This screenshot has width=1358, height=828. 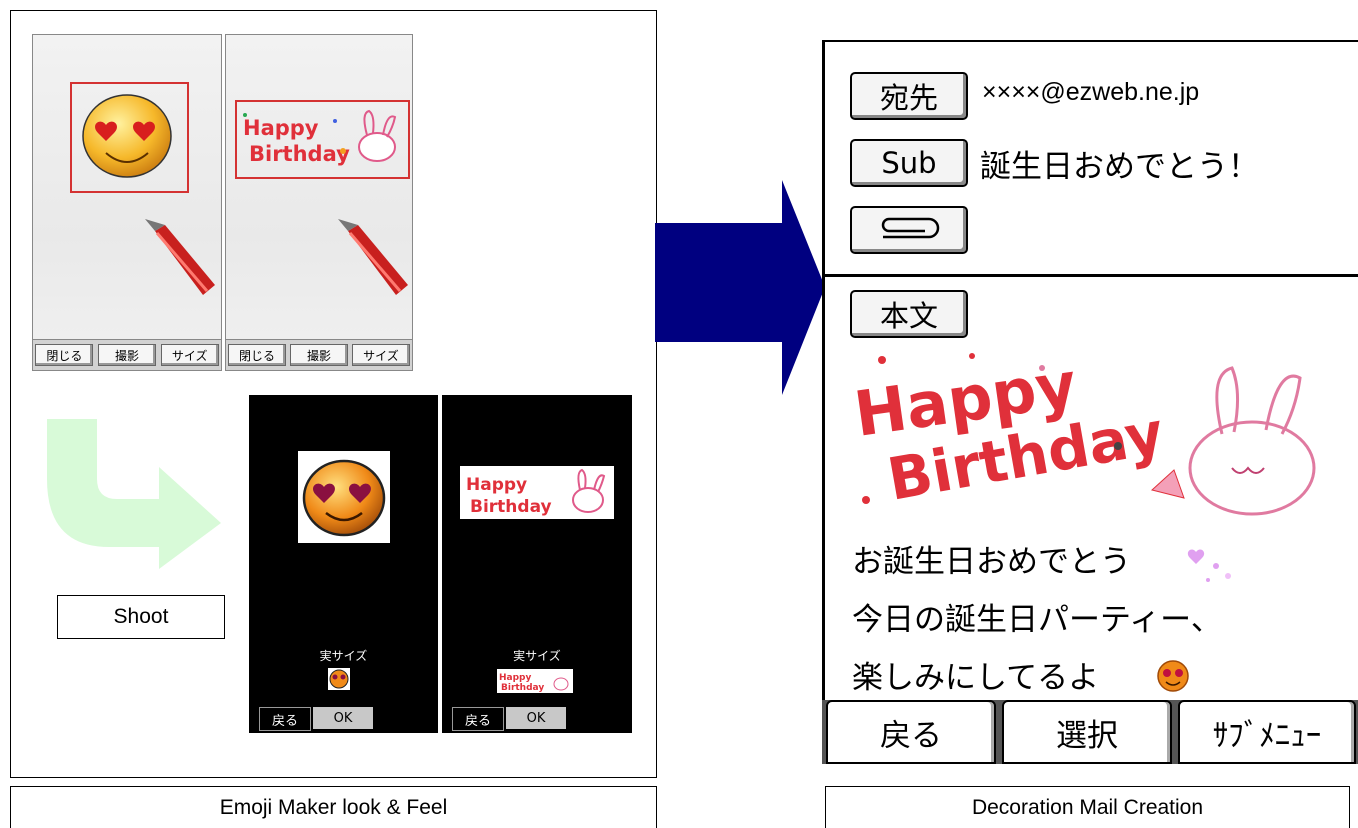 What do you see at coordinates (127, 202) in the screenshot?
I see `camera-screen-emoji: 閉じる 撮影 サイズ` at bounding box center [127, 202].